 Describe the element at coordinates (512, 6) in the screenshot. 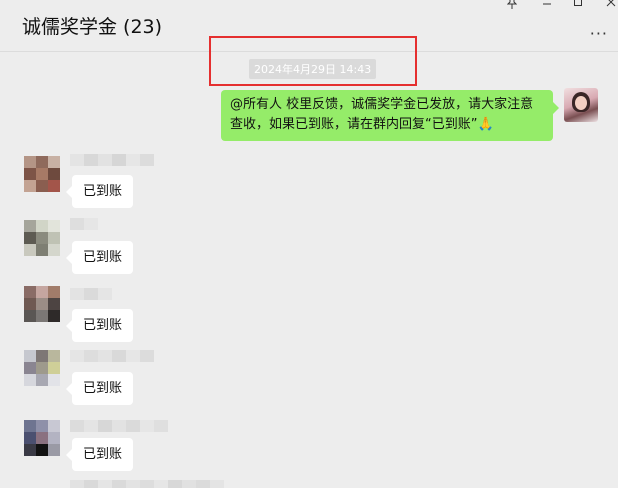

I see `pin-icon` at that location.